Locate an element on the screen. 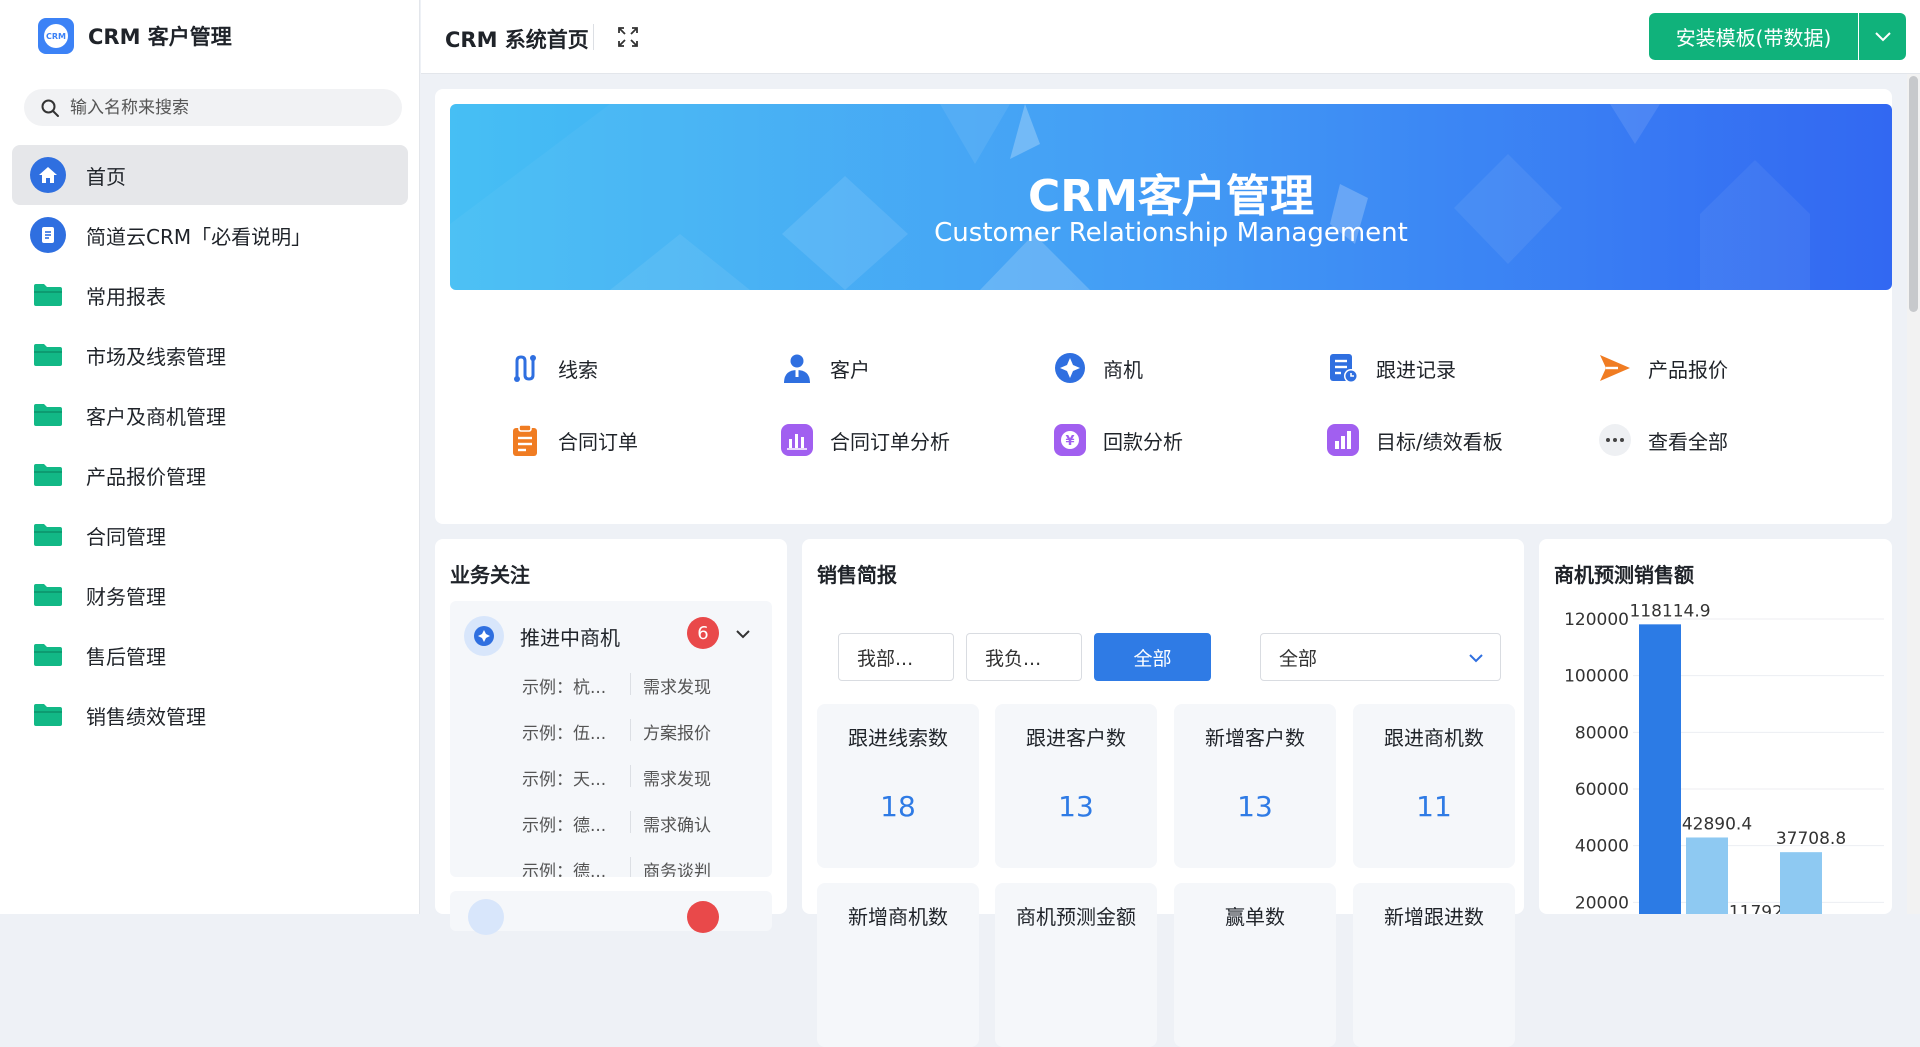  card-title: 业务关注 is located at coordinates (490, 575).